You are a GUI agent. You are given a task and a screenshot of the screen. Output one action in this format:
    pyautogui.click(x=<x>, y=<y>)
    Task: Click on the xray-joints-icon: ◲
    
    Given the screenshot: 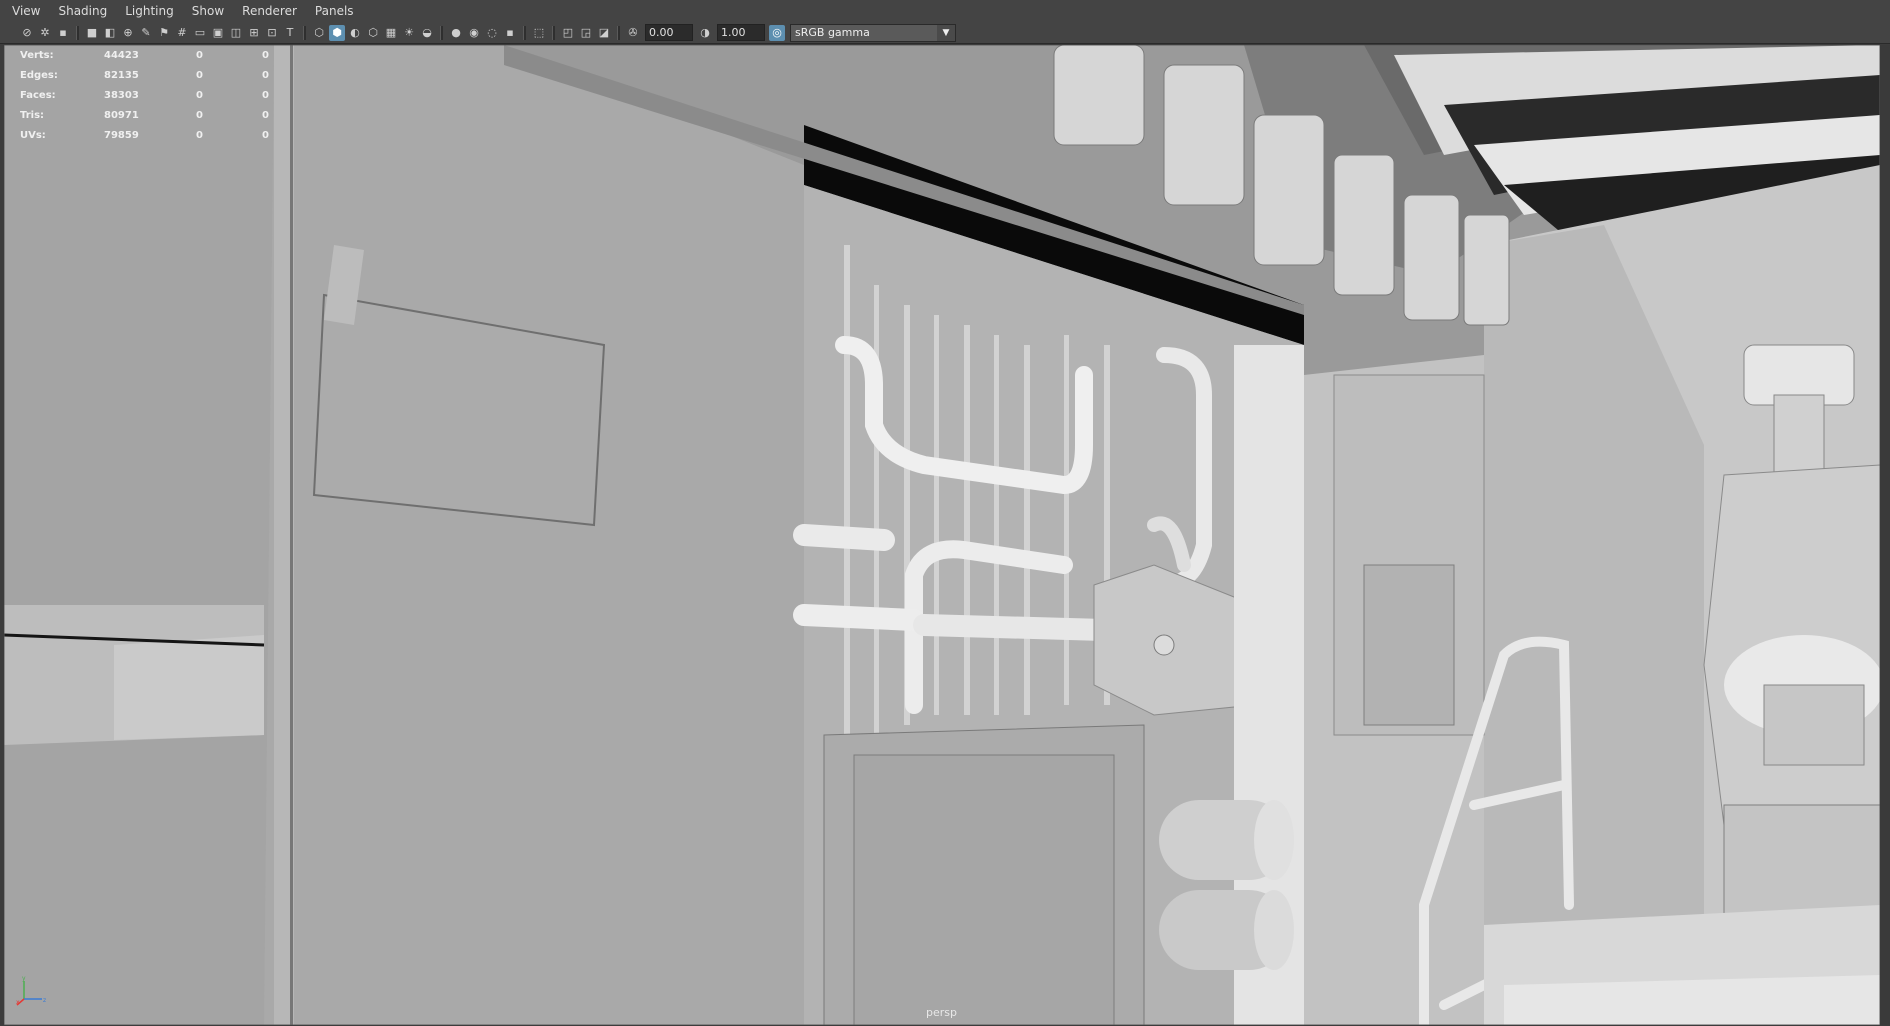 What is the action you would take?
    pyautogui.click(x=586, y=33)
    